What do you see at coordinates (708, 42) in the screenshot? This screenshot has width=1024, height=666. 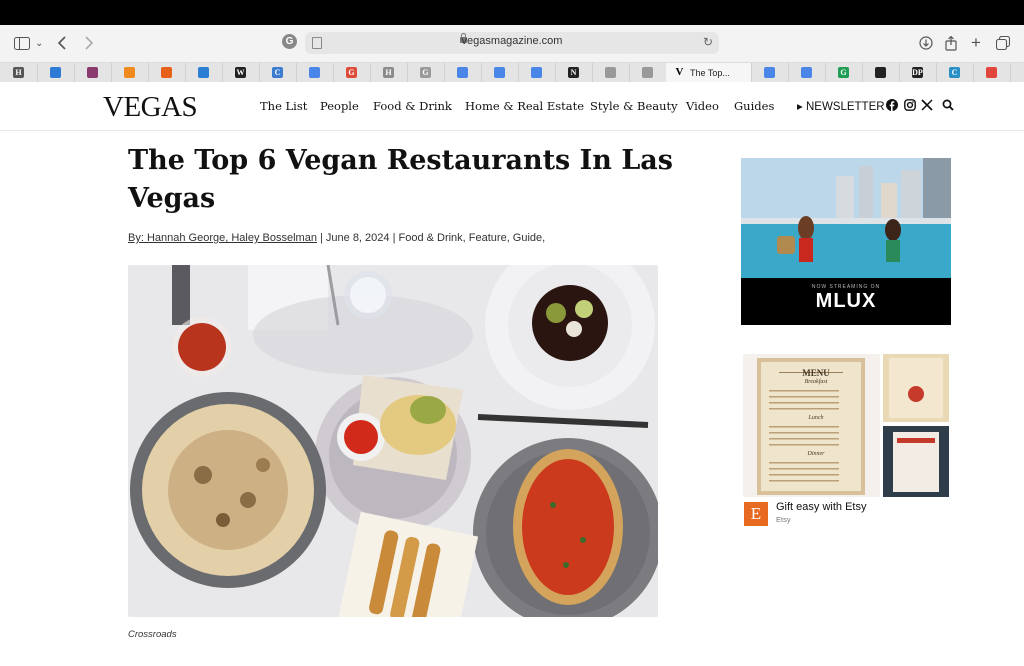 I see `reload-icon: ↻` at bounding box center [708, 42].